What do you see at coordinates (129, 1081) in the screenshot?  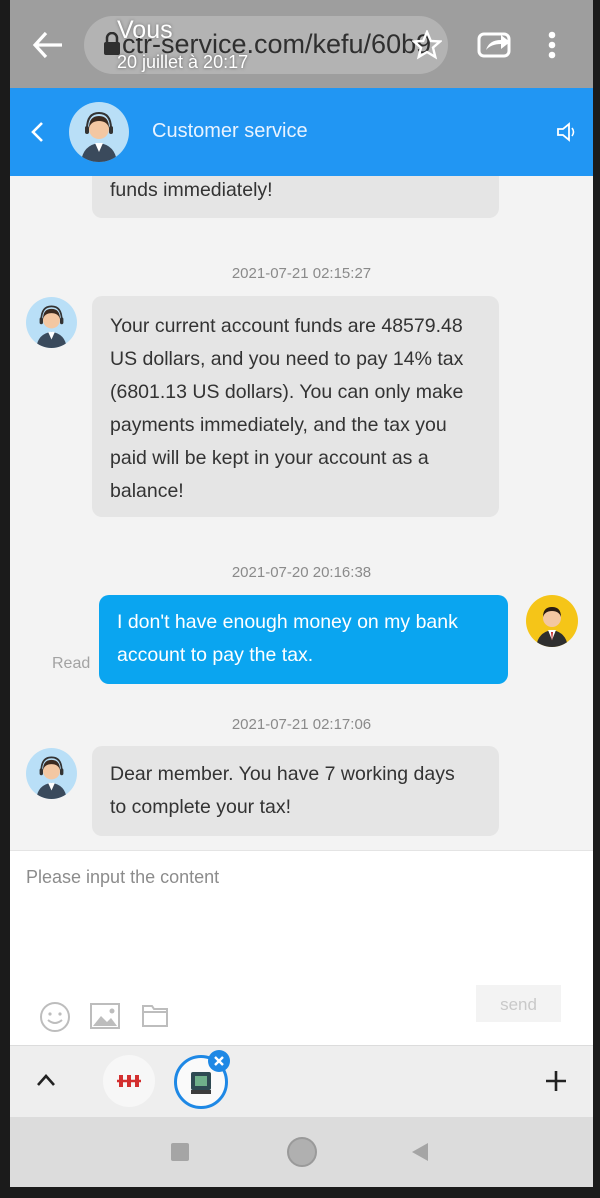 I see `app-tab-icon` at bounding box center [129, 1081].